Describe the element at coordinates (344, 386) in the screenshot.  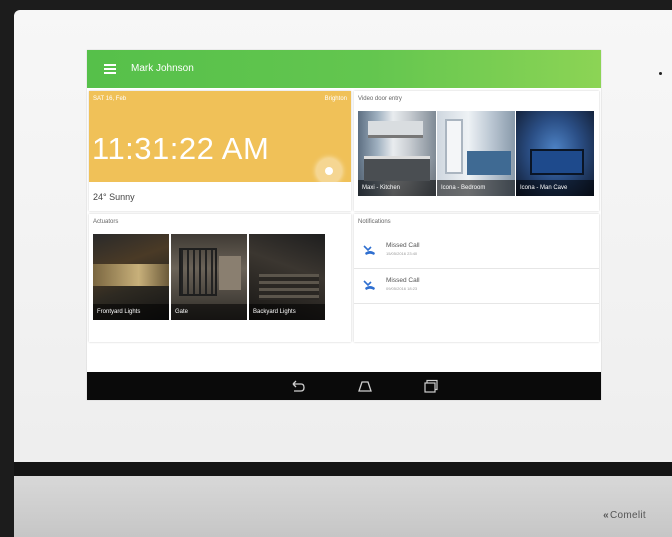
I see `android-navigation-bar` at that location.